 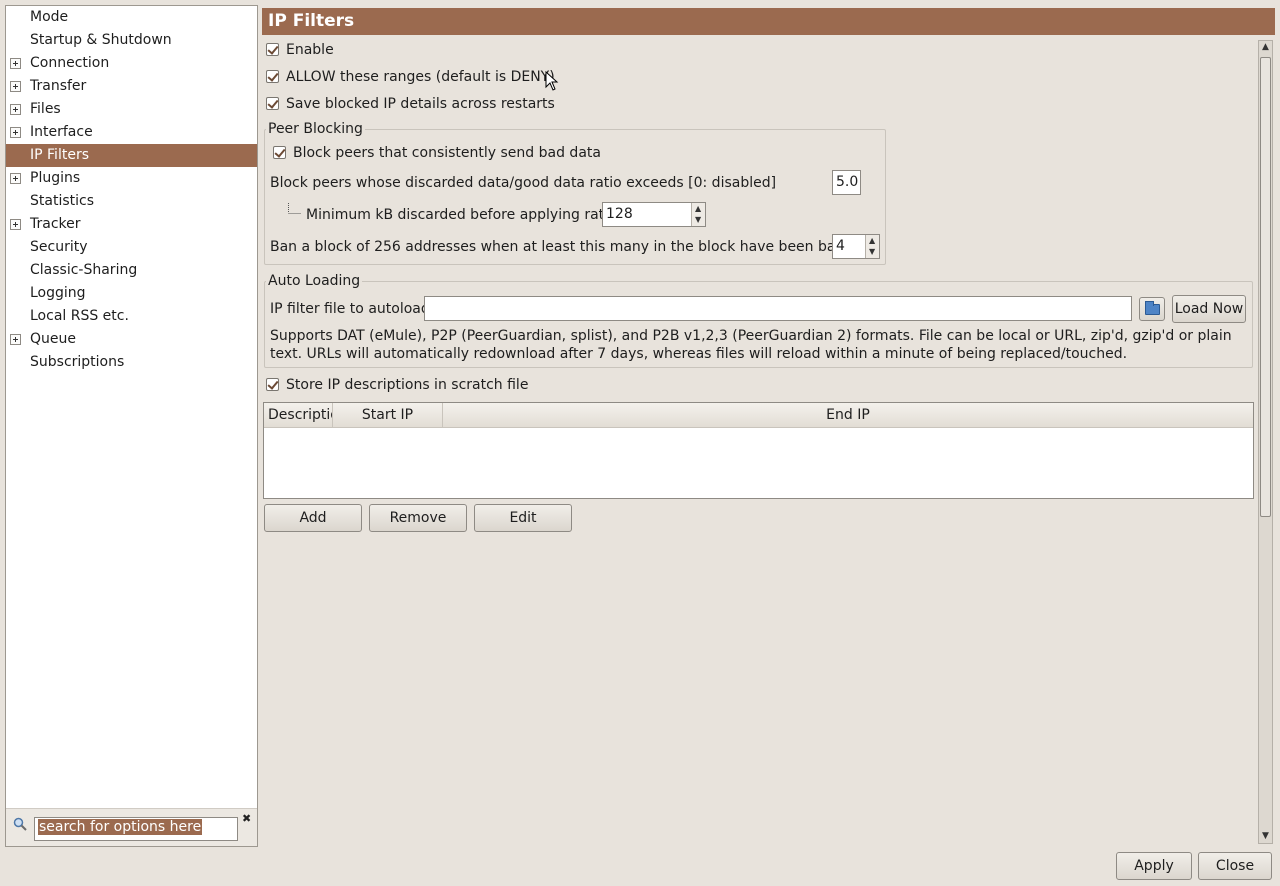 I want to click on allow-ranges-option: ALLOW these ranges (default is DENY), so click(x=410, y=77).